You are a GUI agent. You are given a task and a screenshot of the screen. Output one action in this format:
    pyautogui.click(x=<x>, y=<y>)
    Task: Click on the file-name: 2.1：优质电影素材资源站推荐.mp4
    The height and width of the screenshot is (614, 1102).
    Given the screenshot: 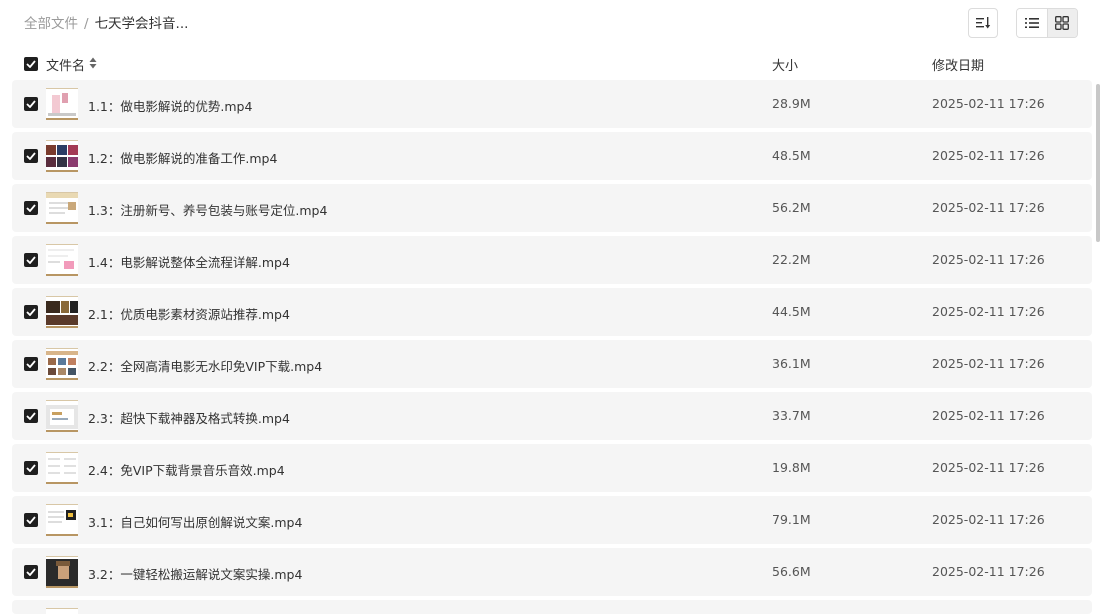 What is the action you would take?
    pyautogui.click(x=189, y=313)
    